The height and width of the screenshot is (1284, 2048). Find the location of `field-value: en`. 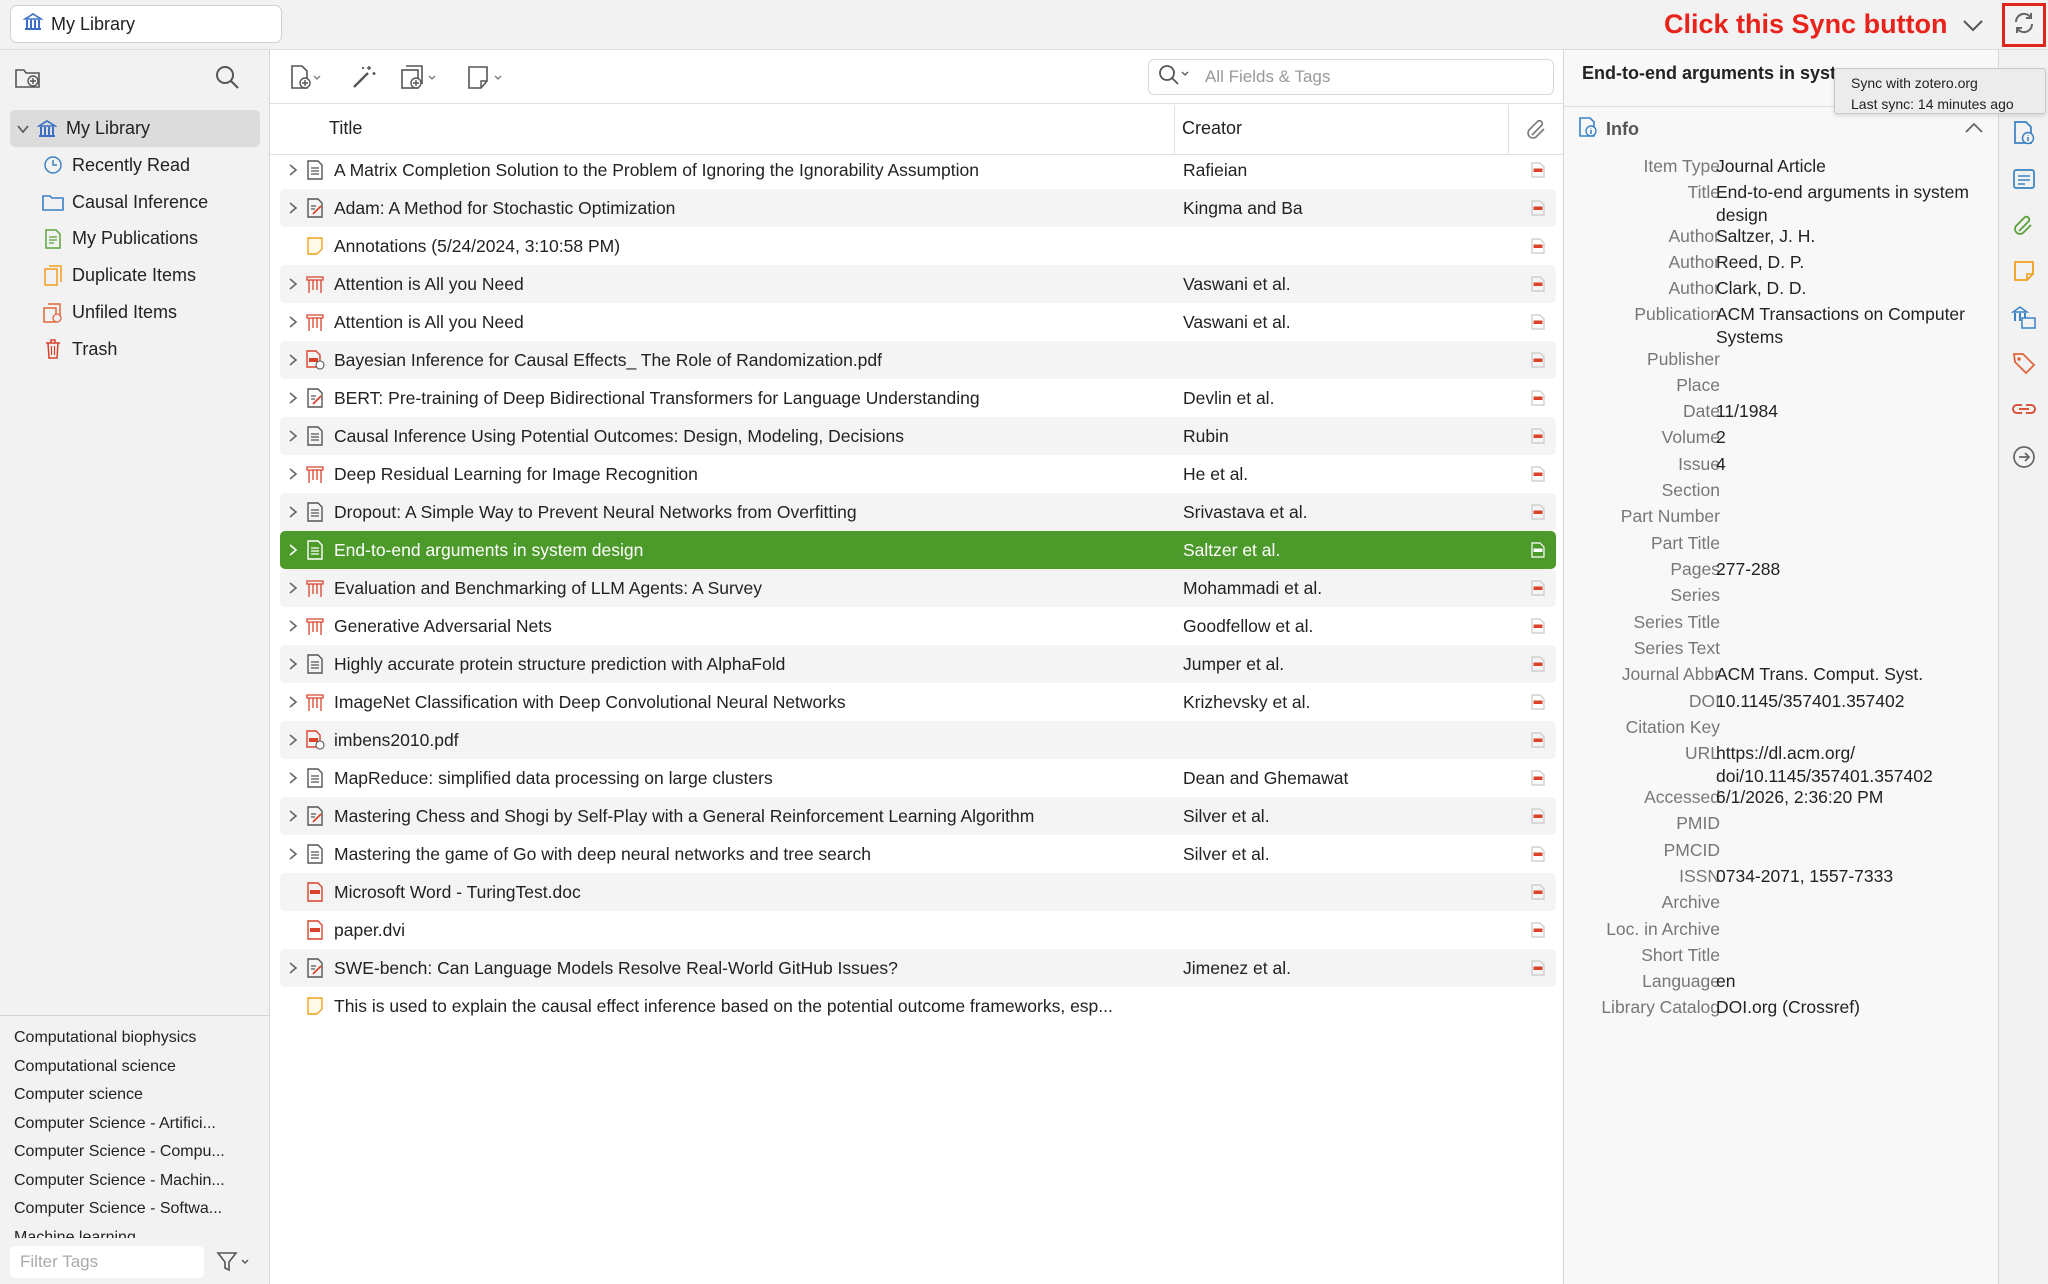

field-value: en is located at coordinates (1851, 981).